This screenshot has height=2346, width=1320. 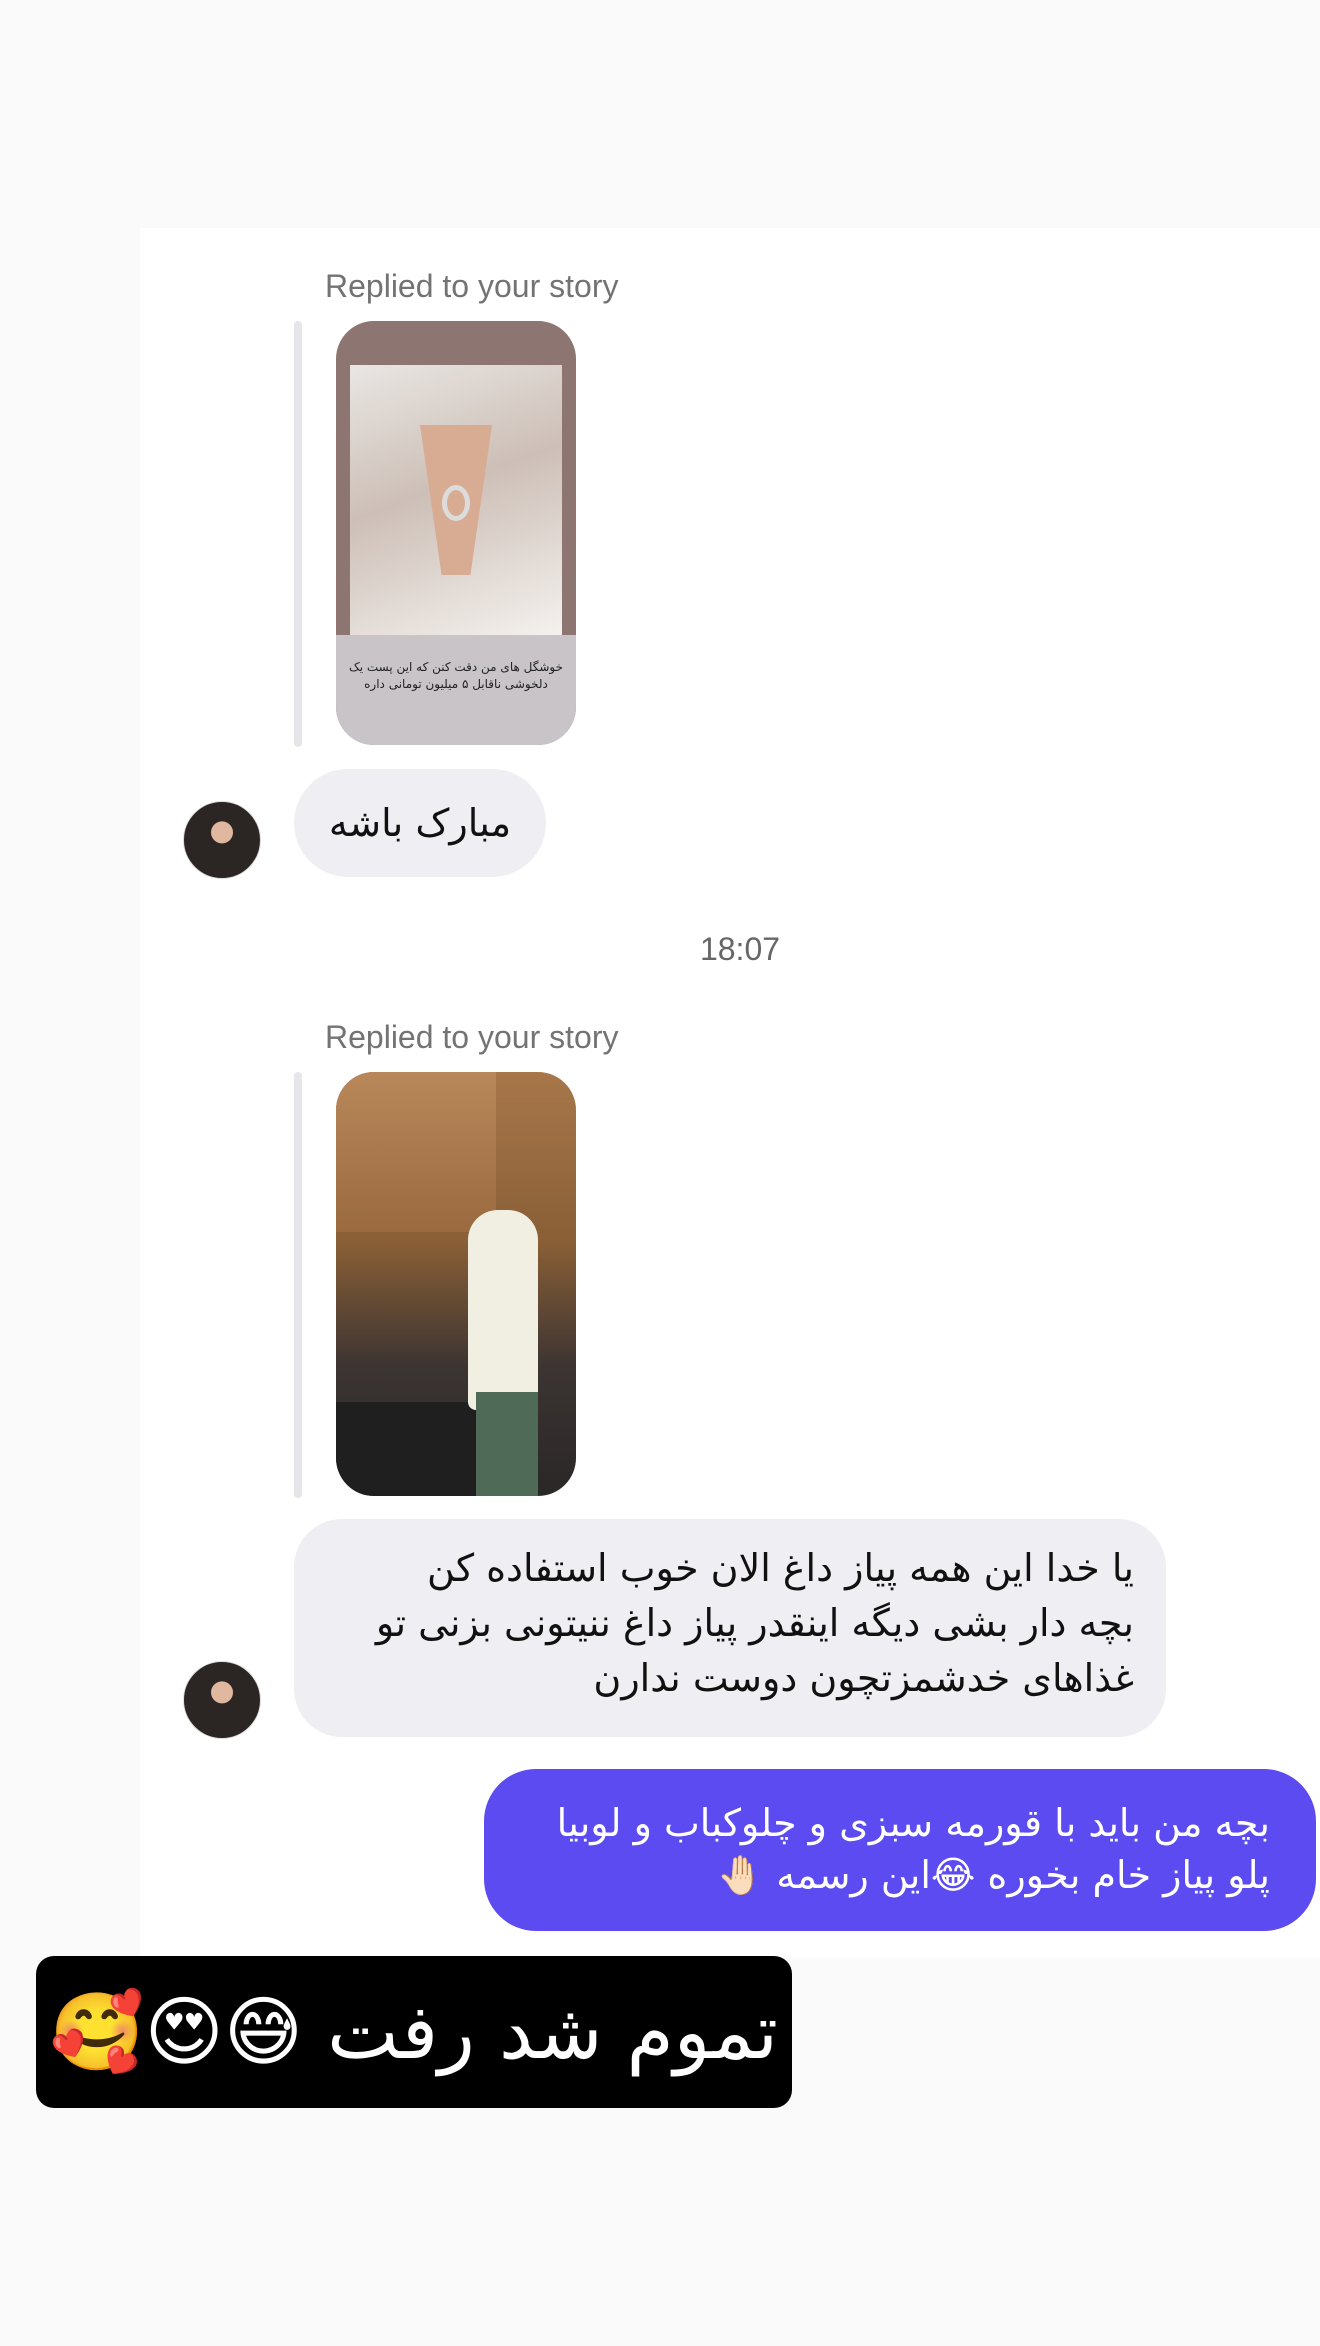 I want to click on story-person, so click(x=503, y=1310).